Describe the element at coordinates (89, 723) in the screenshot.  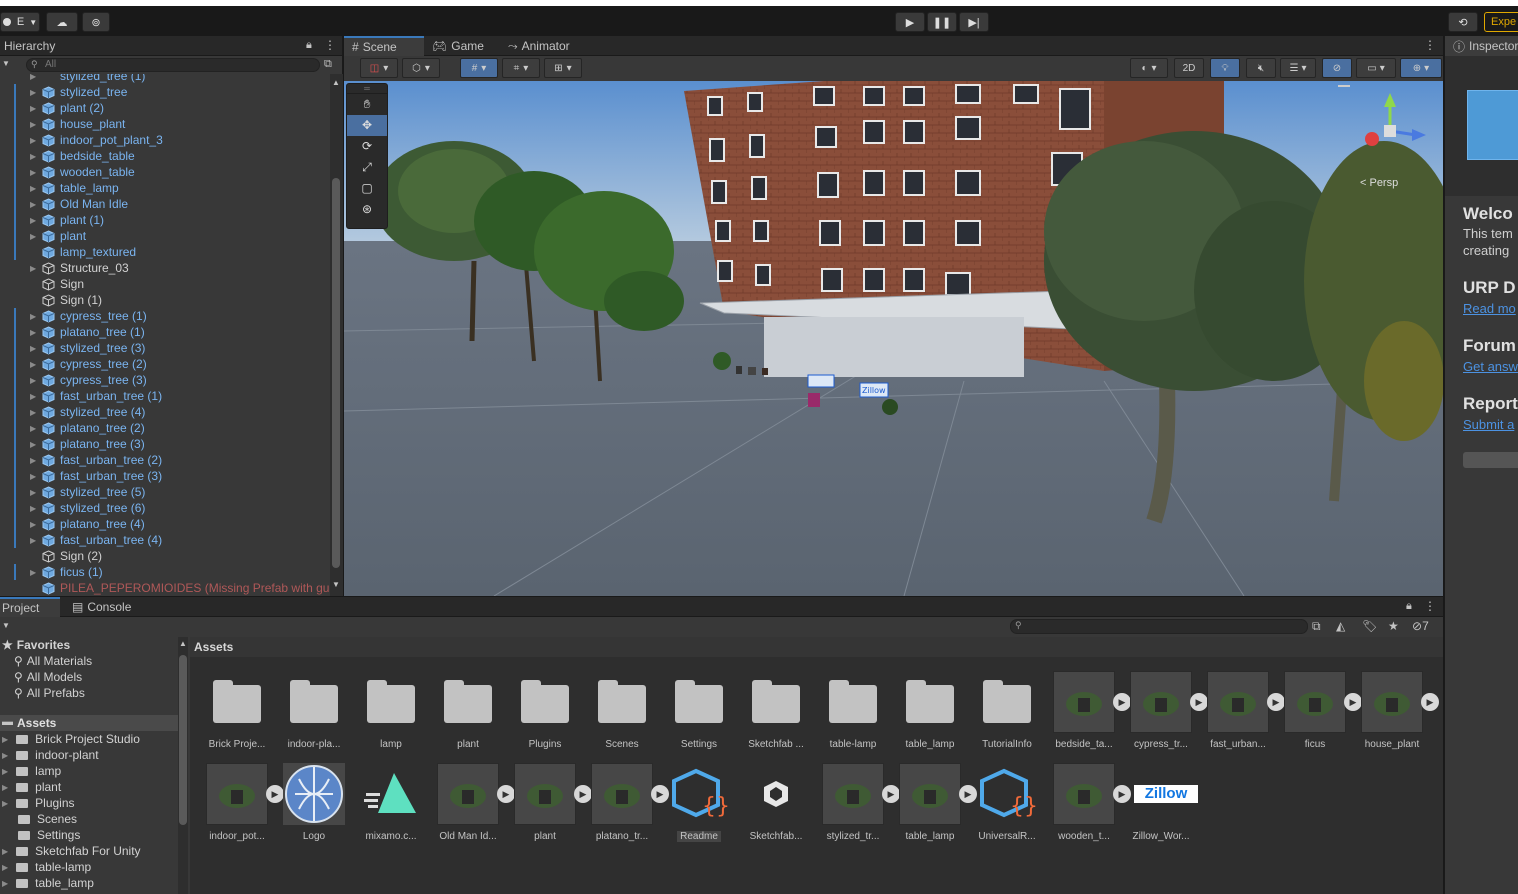
I see `assets-tree-header: ▬ Assets` at that location.